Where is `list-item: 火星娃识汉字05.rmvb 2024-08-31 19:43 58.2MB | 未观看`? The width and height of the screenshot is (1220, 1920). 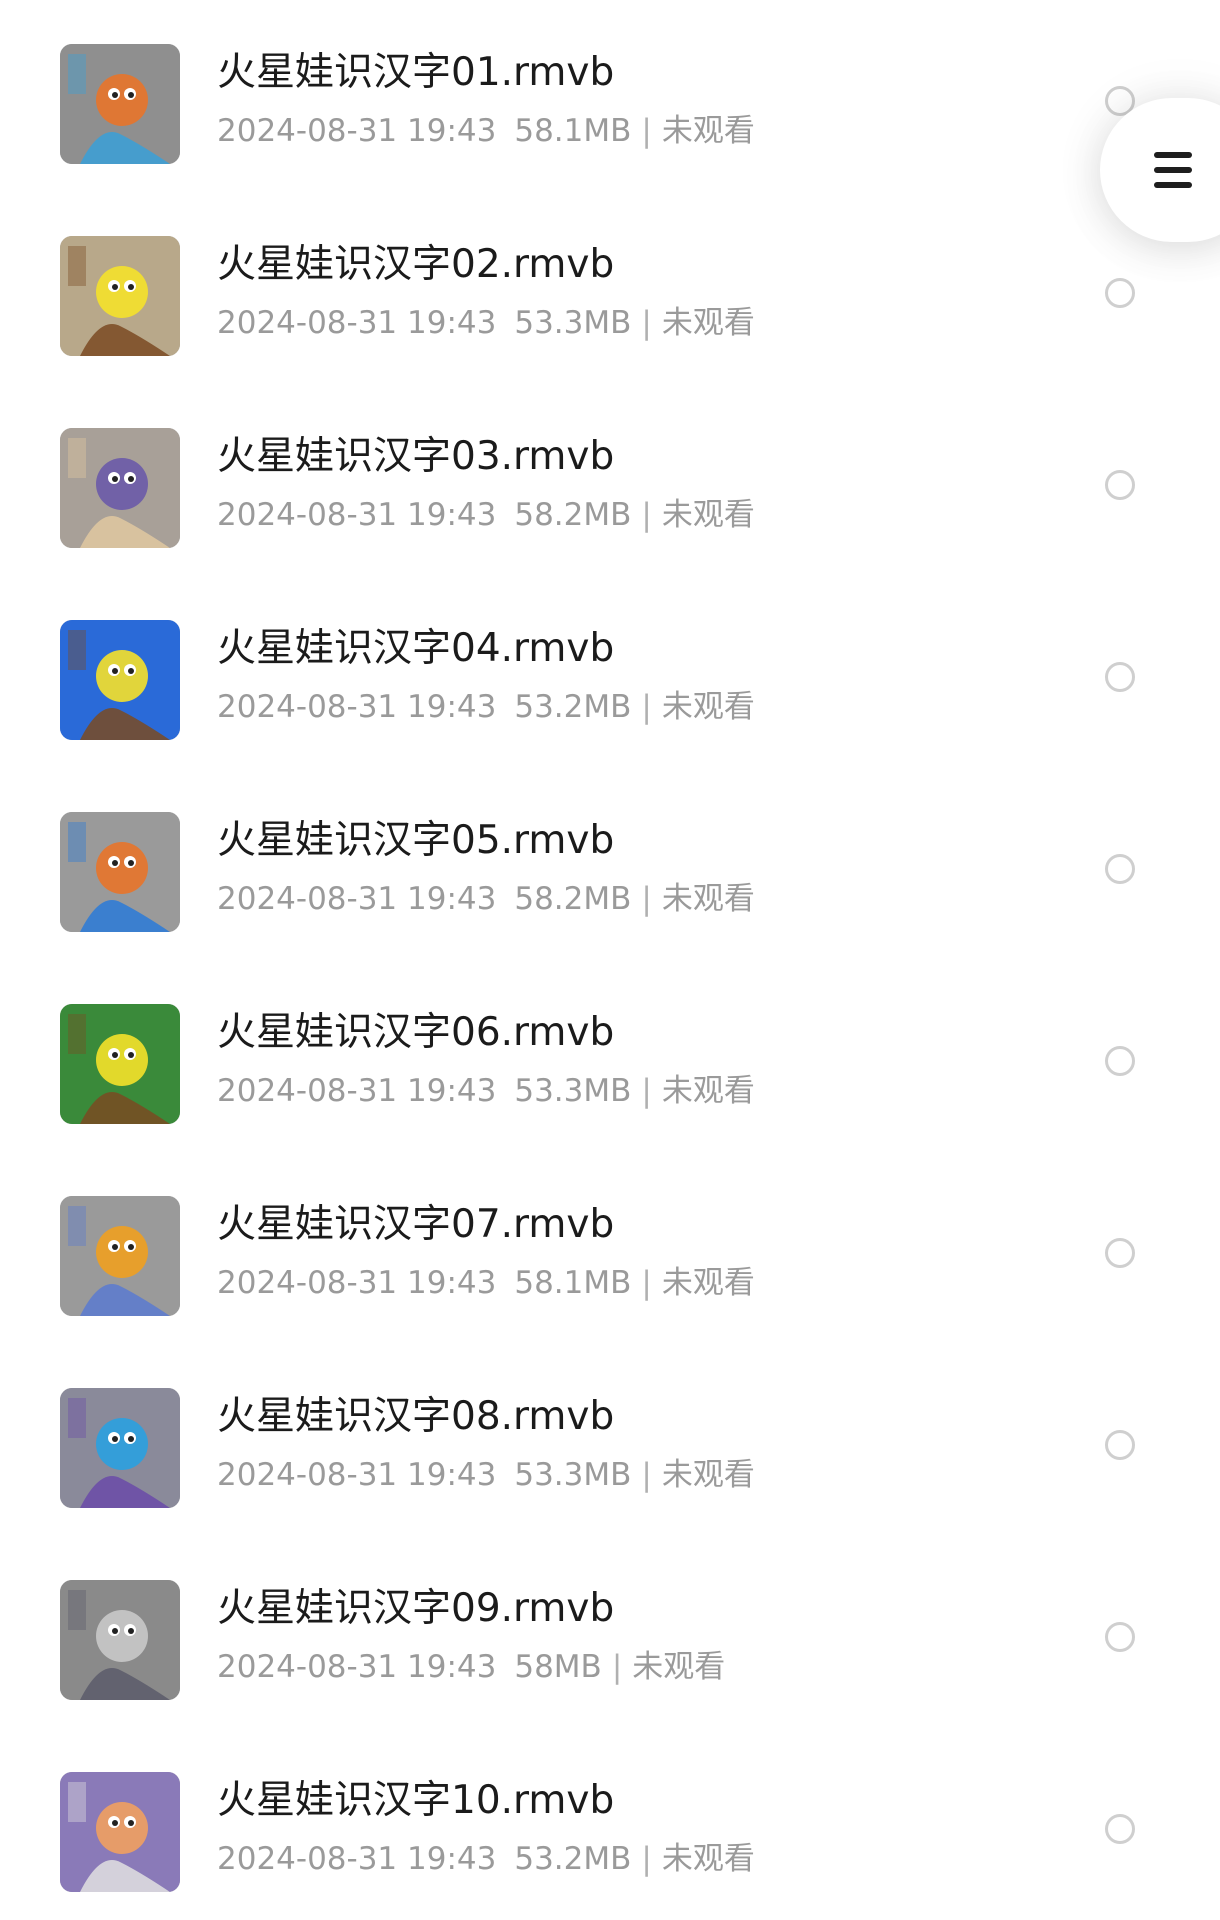
list-item: 火星娃识汉字05.rmvb 2024-08-31 19:43 58.2MB | 未观看 is located at coordinates (610, 864).